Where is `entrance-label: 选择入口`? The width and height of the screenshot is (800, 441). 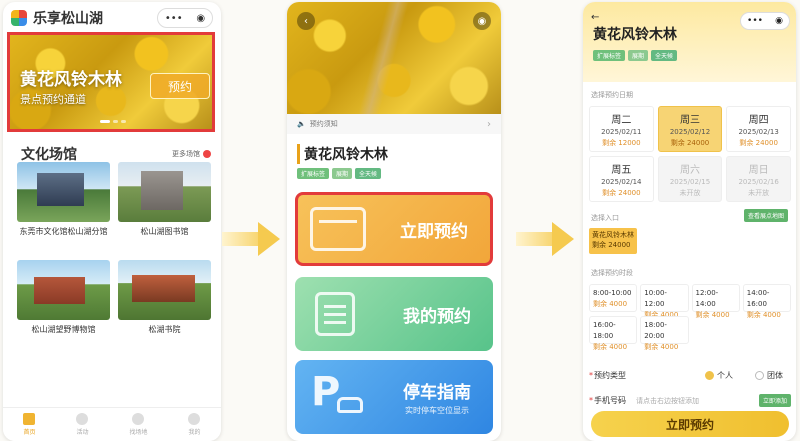 entrance-label: 选择入口 is located at coordinates (605, 218).